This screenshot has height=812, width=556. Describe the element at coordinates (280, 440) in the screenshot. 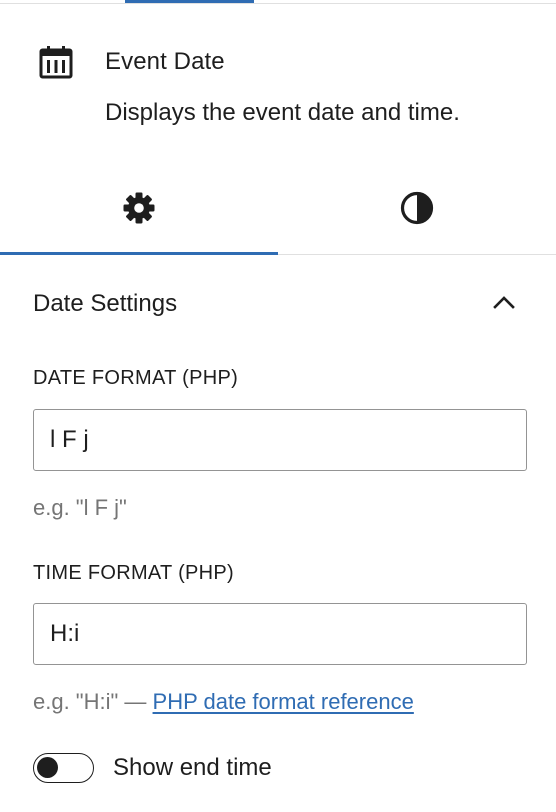

I see `date-format-input` at that location.